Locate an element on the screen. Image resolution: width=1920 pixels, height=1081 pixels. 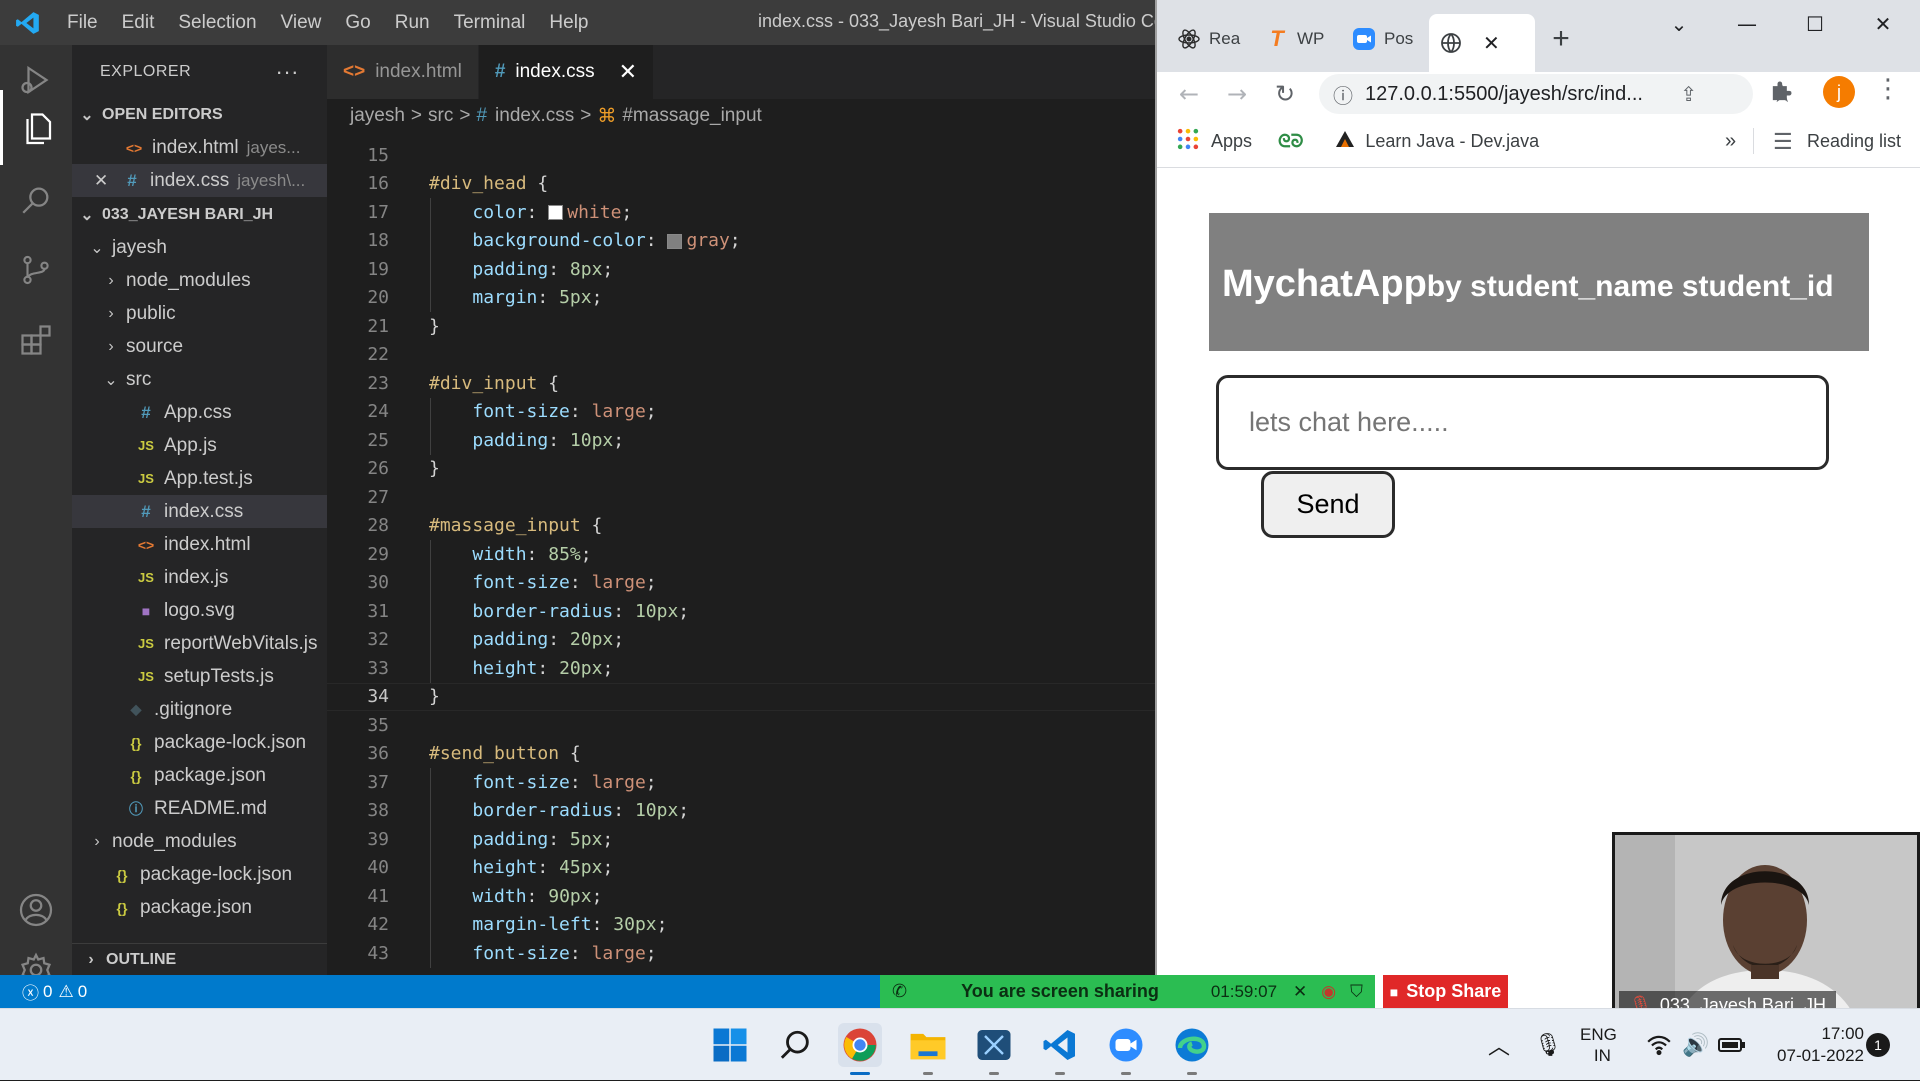
browser-tab: Rea is located at coordinates (1208, 39).